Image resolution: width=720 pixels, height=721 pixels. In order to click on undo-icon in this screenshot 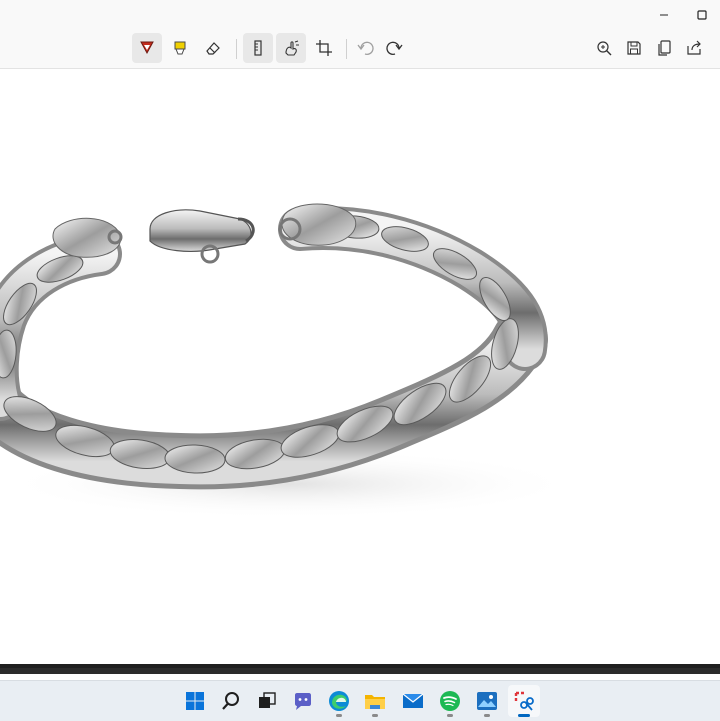, I will do `click(365, 48)`.